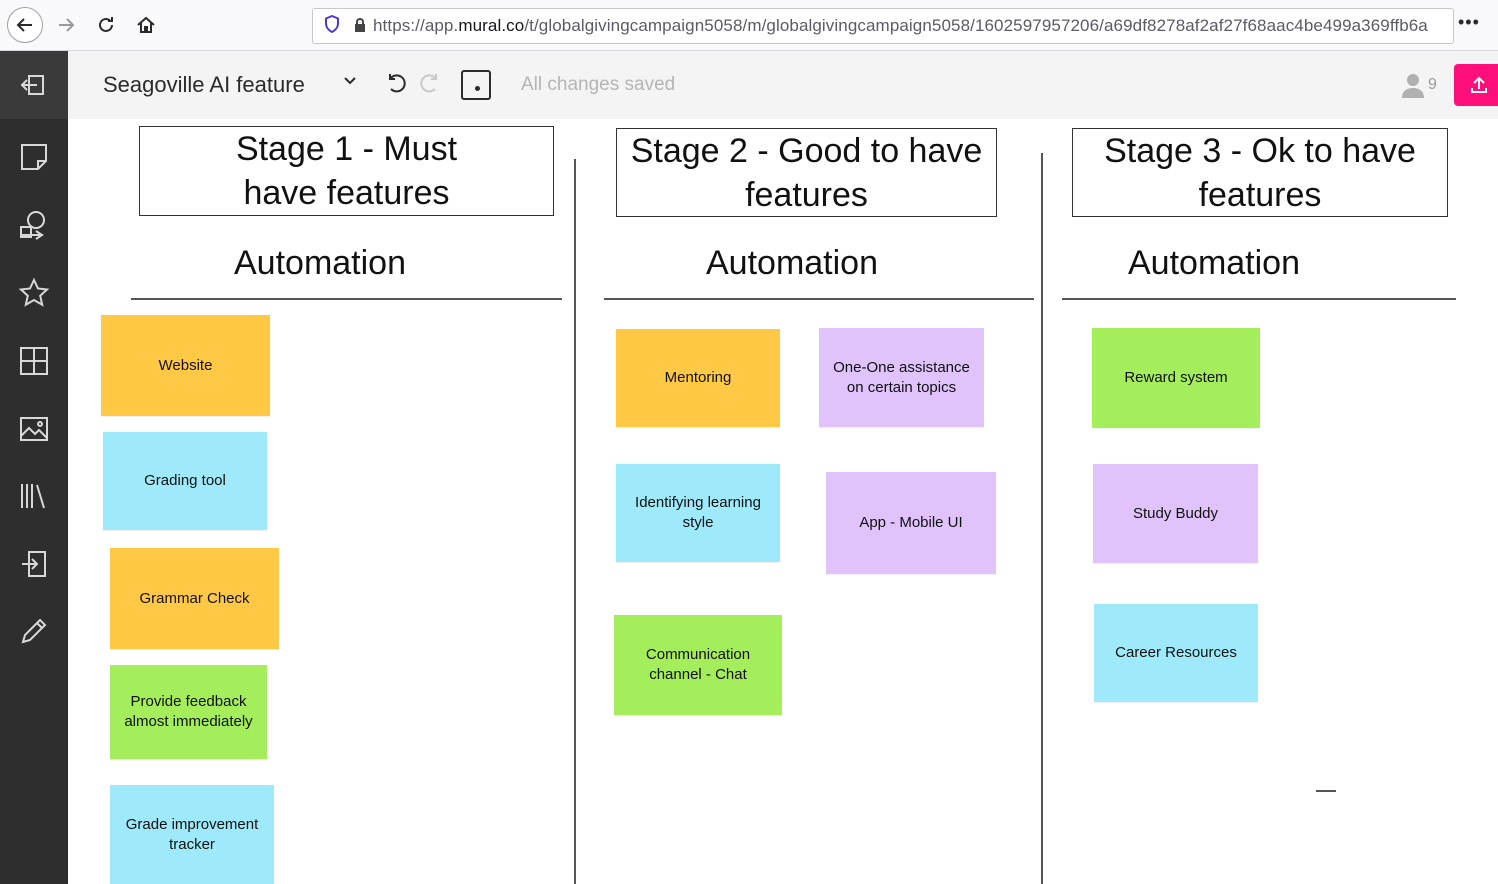 The width and height of the screenshot is (1498, 884). Describe the element at coordinates (320, 263) in the screenshot. I see `stage-1-heading: Automation` at that location.